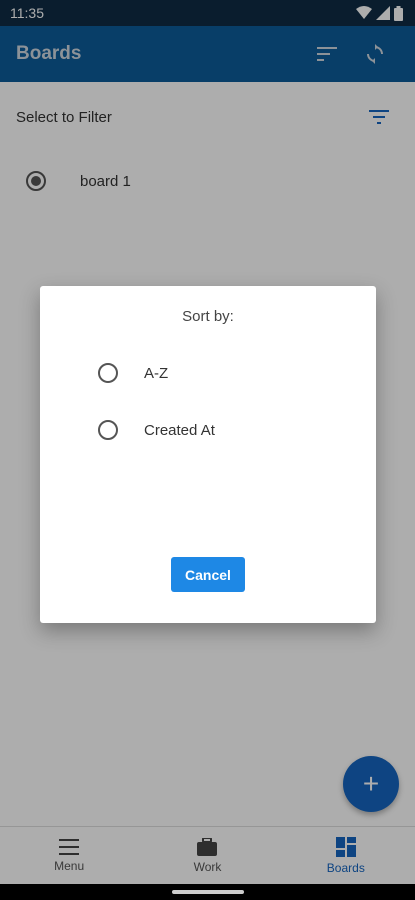  Describe the element at coordinates (208, 316) in the screenshot. I see `dialog-title: Sort by:` at that location.